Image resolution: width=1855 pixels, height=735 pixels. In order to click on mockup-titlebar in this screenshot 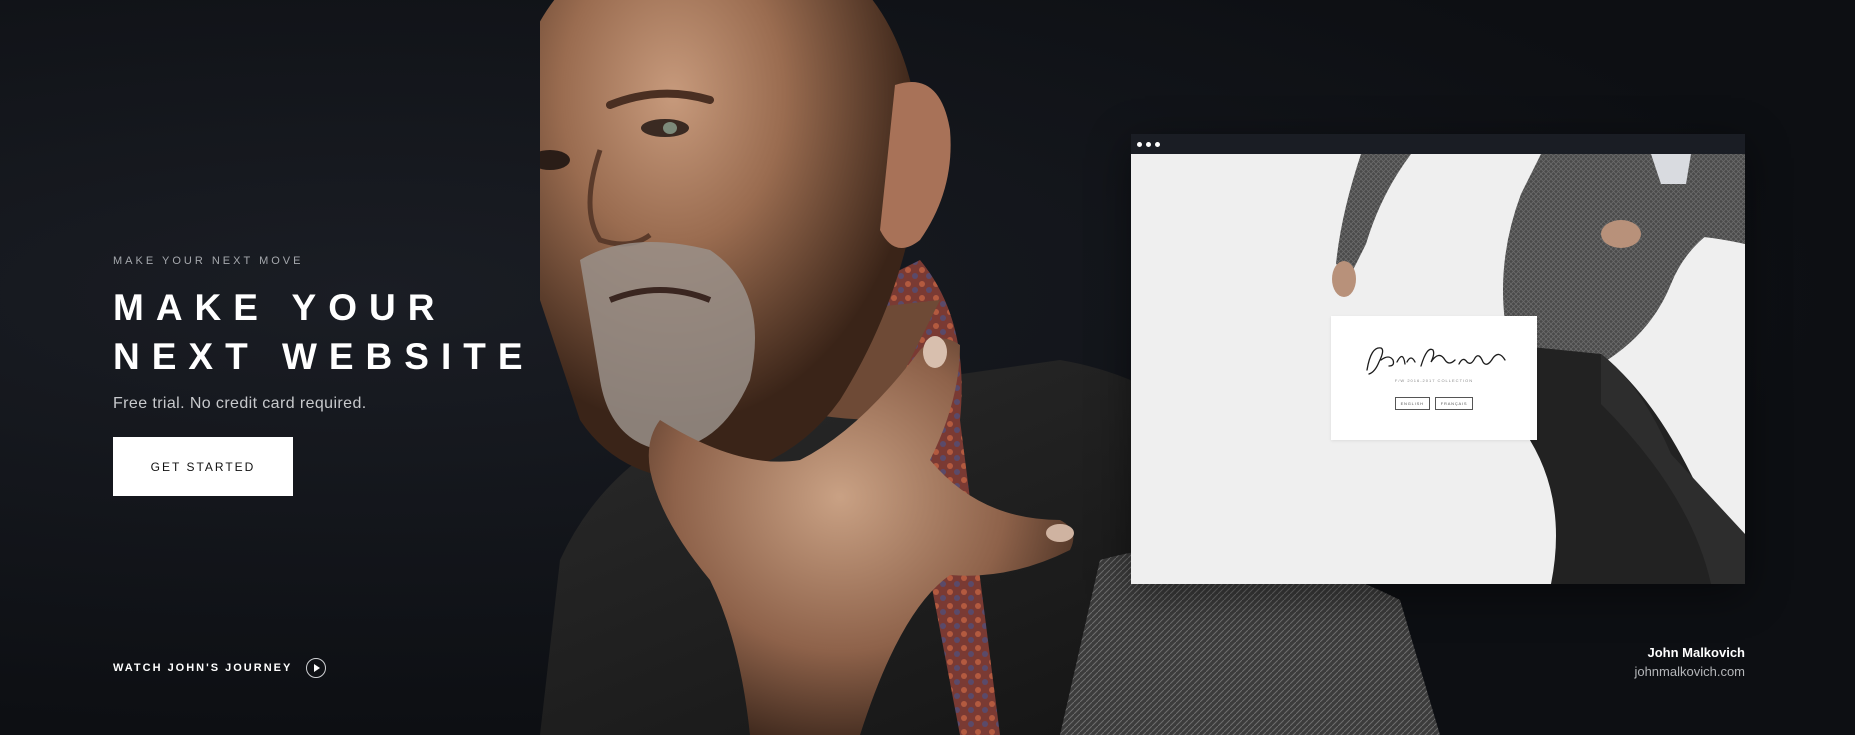, I will do `click(1438, 144)`.